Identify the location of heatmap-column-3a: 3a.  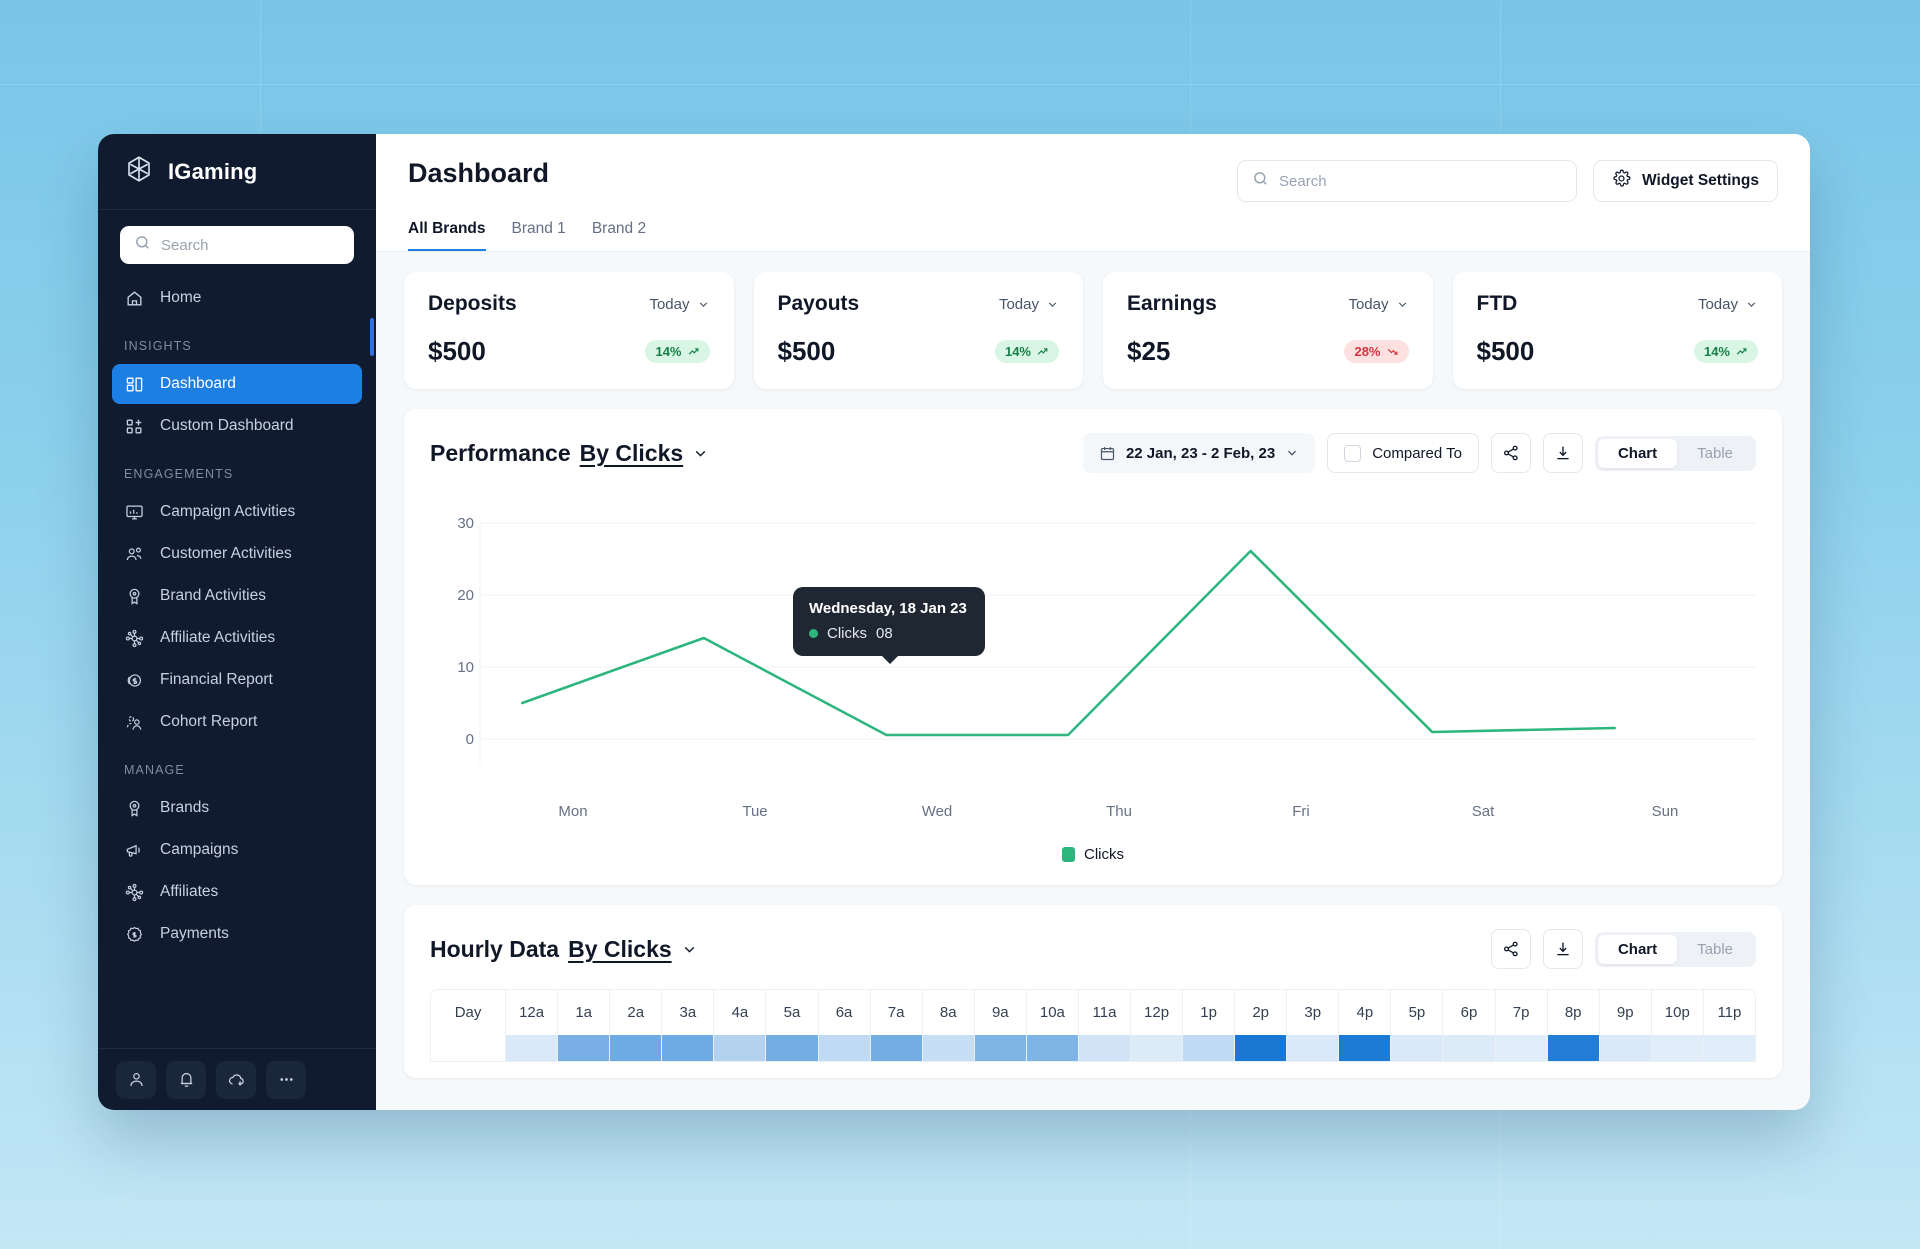
(688, 1025).